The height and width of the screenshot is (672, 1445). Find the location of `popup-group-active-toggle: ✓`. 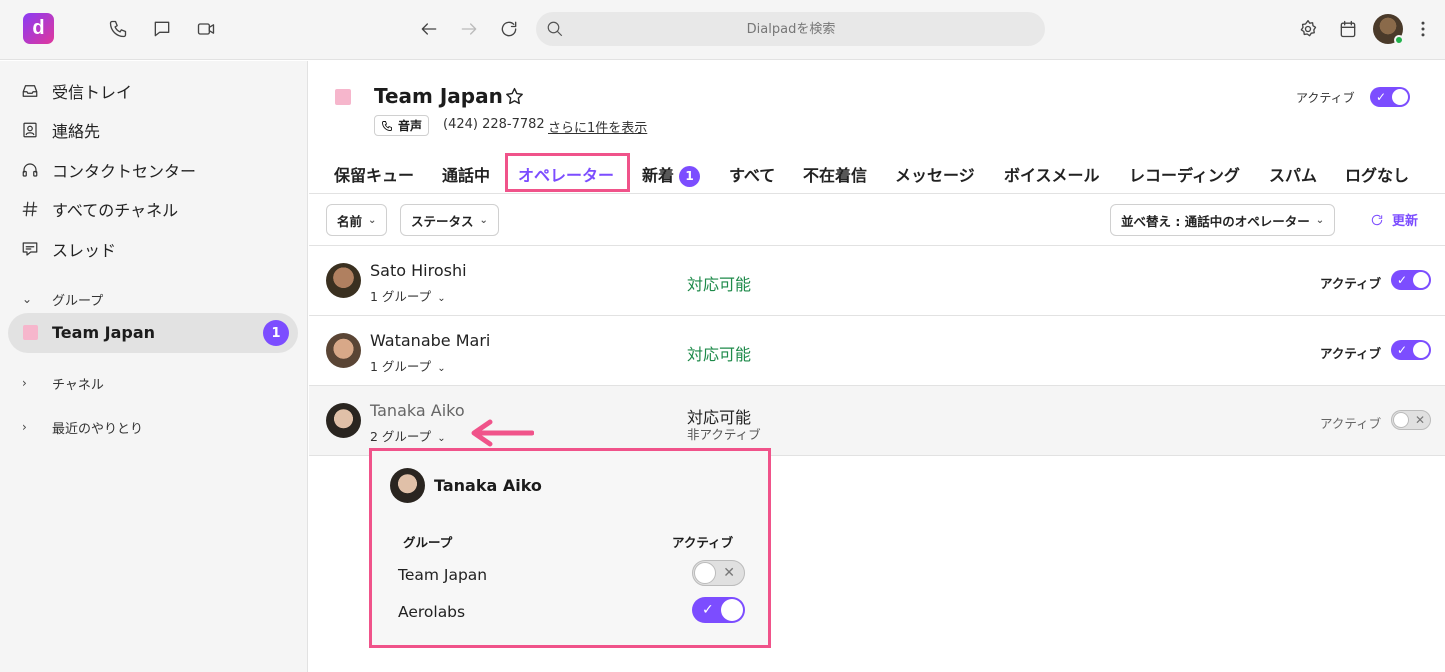

popup-group-active-toggle: ✓ is located at coordinates (718, 610).